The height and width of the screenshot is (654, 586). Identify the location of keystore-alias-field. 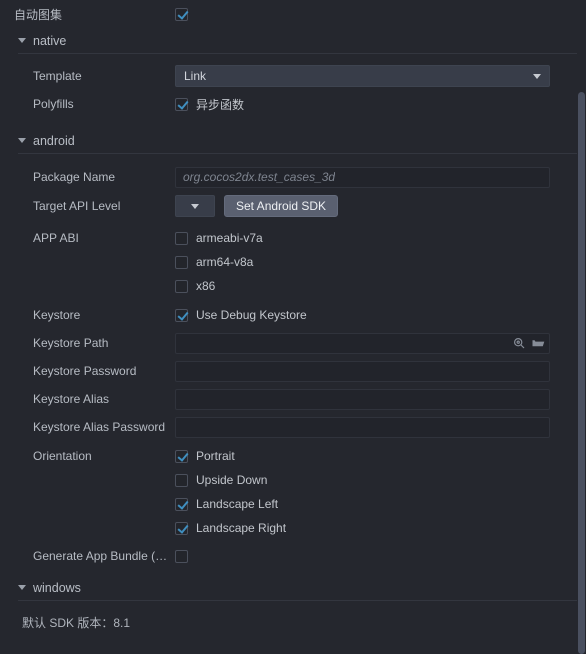
(373, 399).